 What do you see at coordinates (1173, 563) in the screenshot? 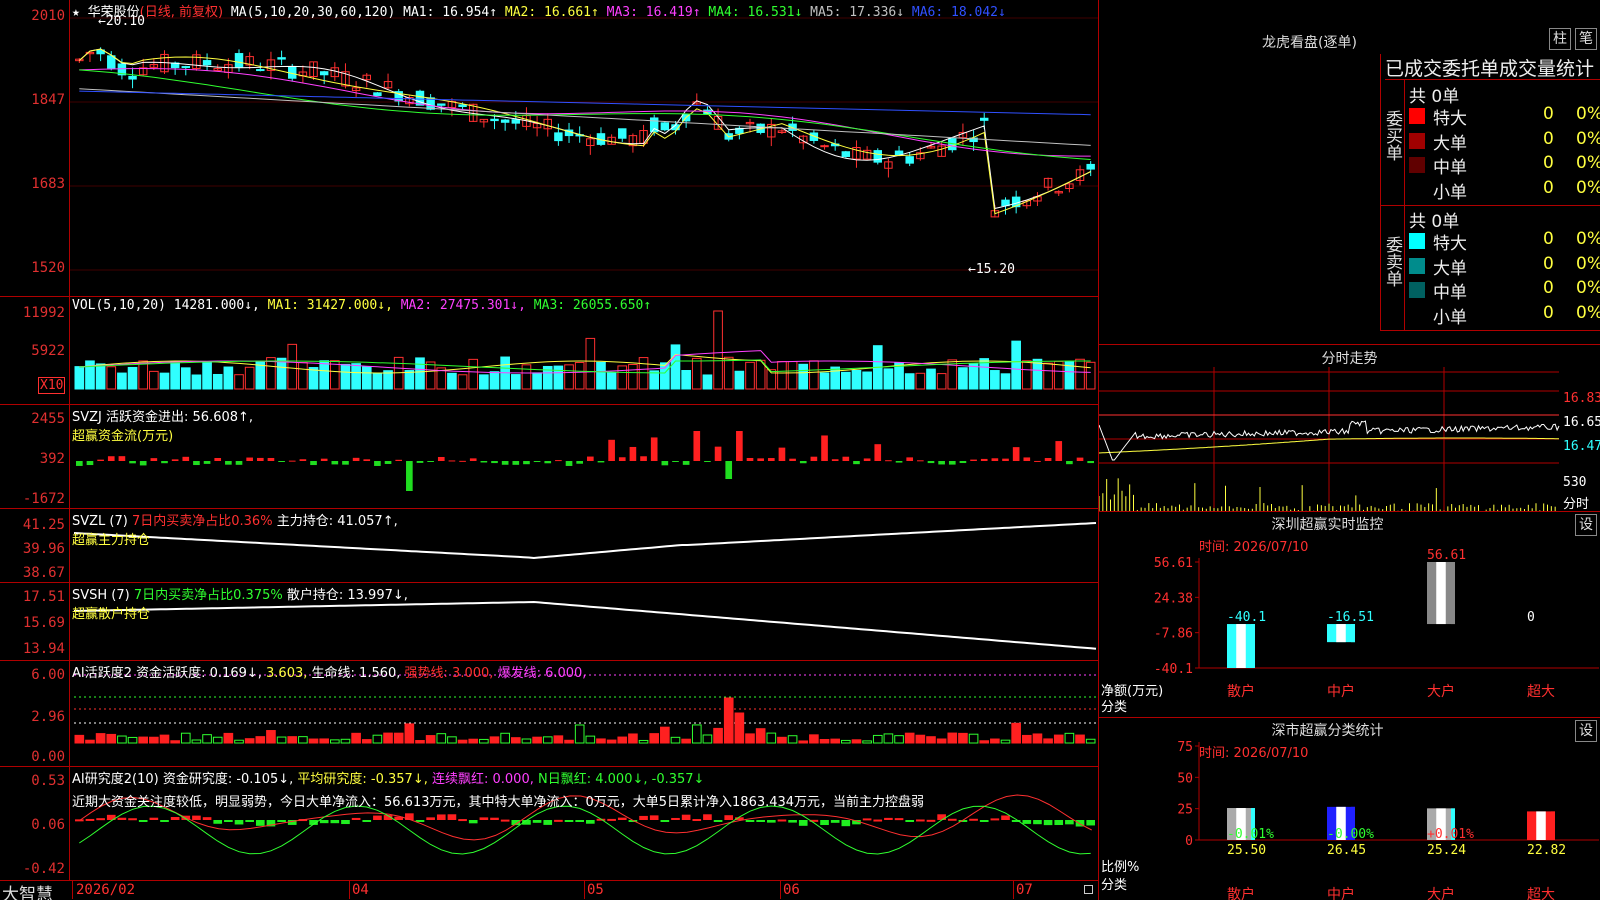
I see `y-label: 56.61` at bounding box center [1173, 563].